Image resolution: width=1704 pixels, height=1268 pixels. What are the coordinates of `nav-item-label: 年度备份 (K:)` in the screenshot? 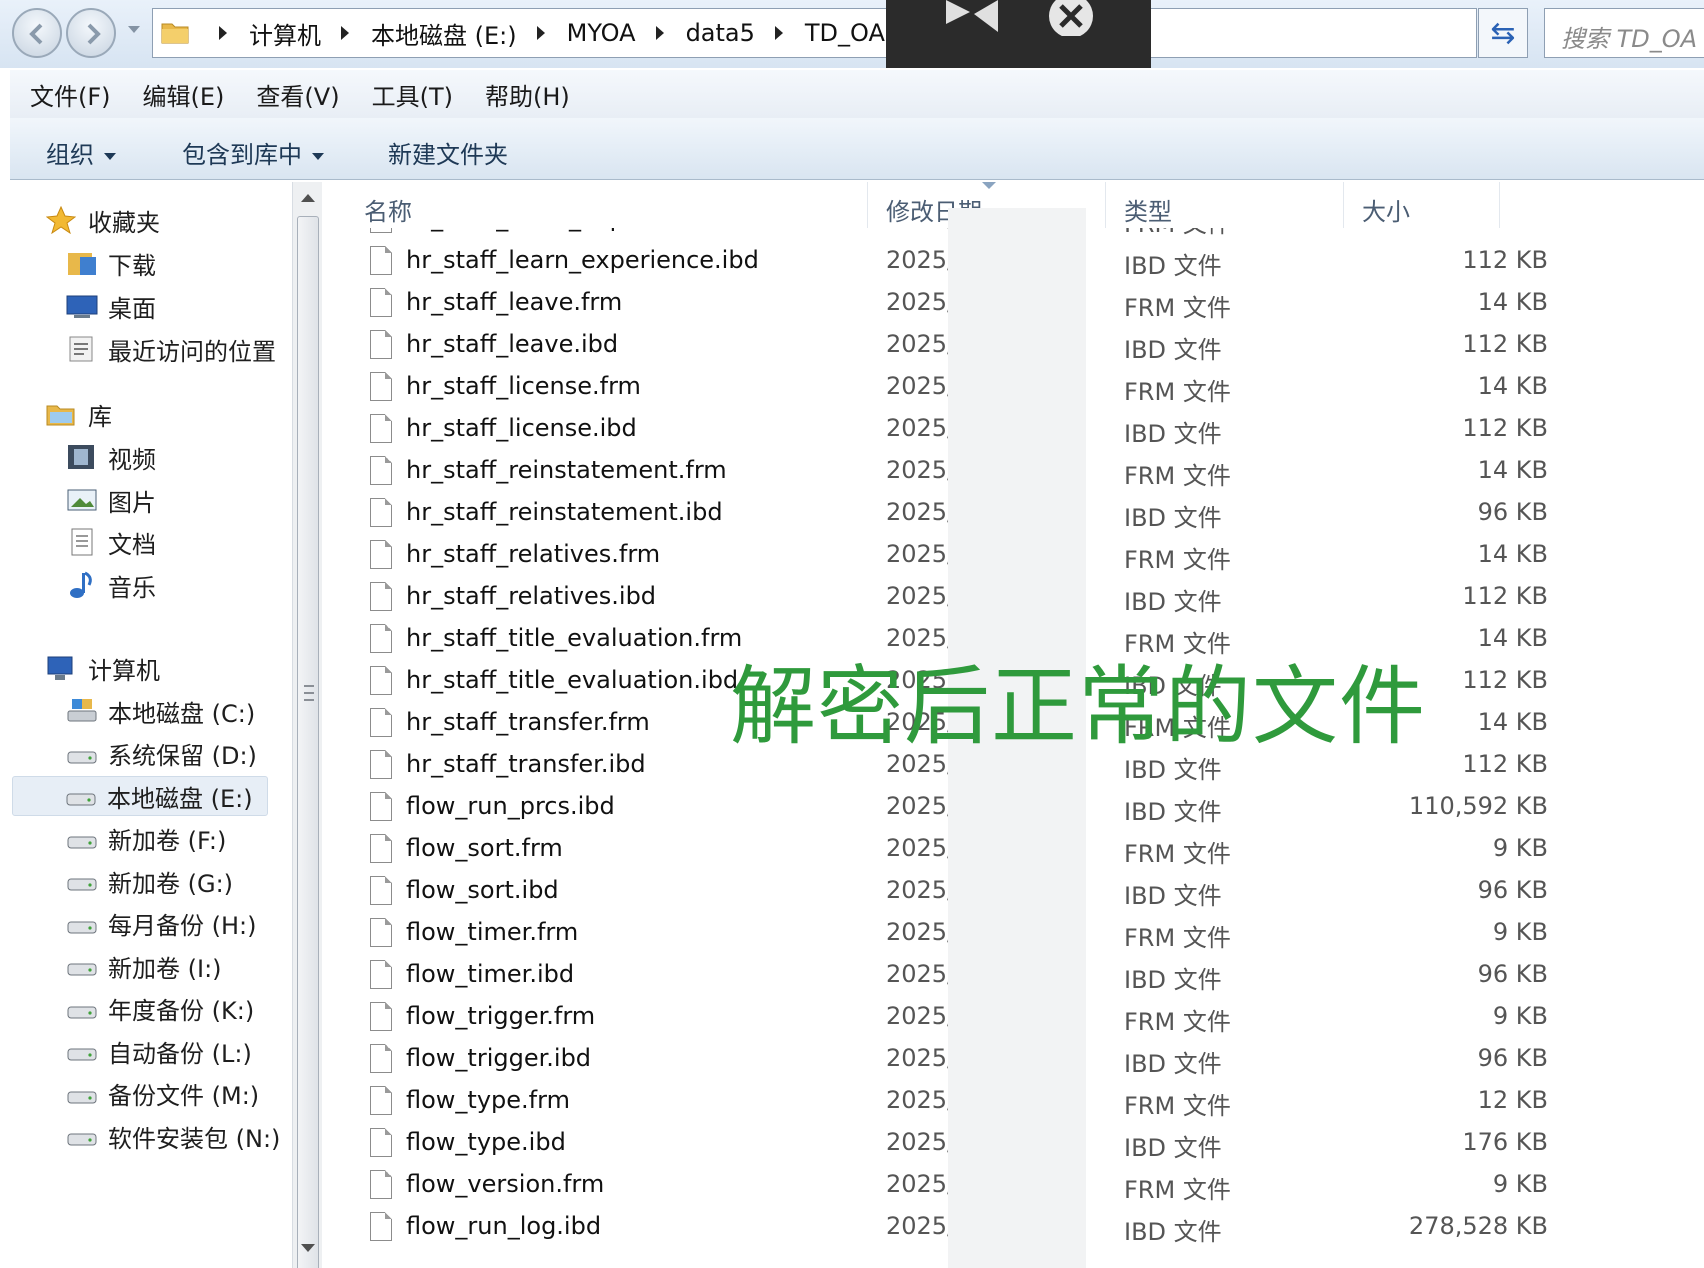 It's located at (181, 1011).